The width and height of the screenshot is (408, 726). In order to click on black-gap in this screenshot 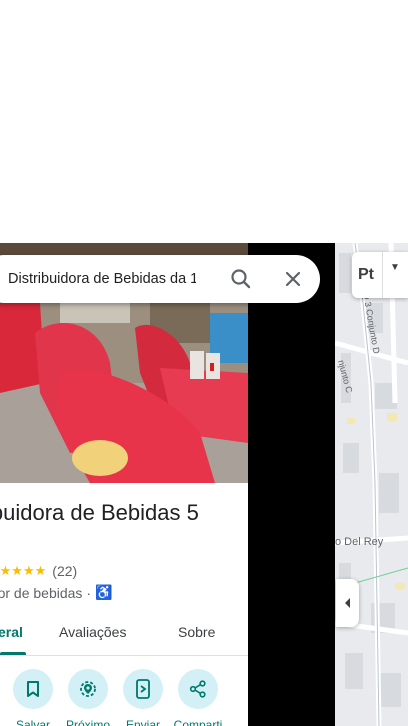, I will do `click(291, 484)`.